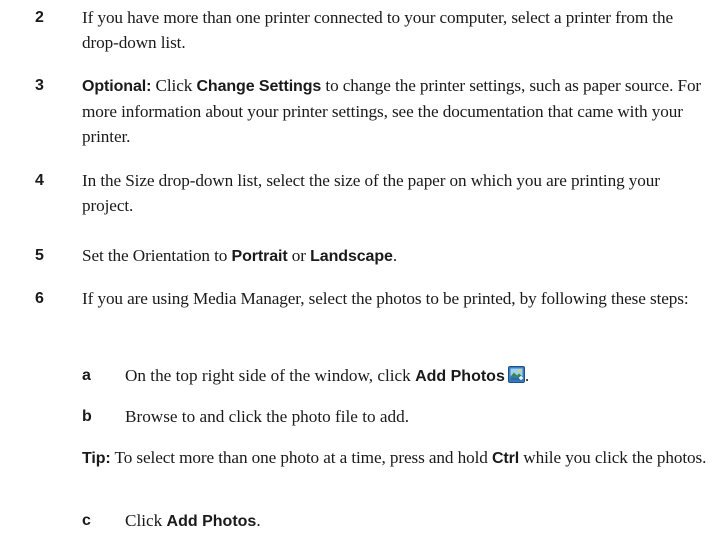  Describe the element at coordinates (39, 85) in the screenshot. I see `step-number: 3` at that location.